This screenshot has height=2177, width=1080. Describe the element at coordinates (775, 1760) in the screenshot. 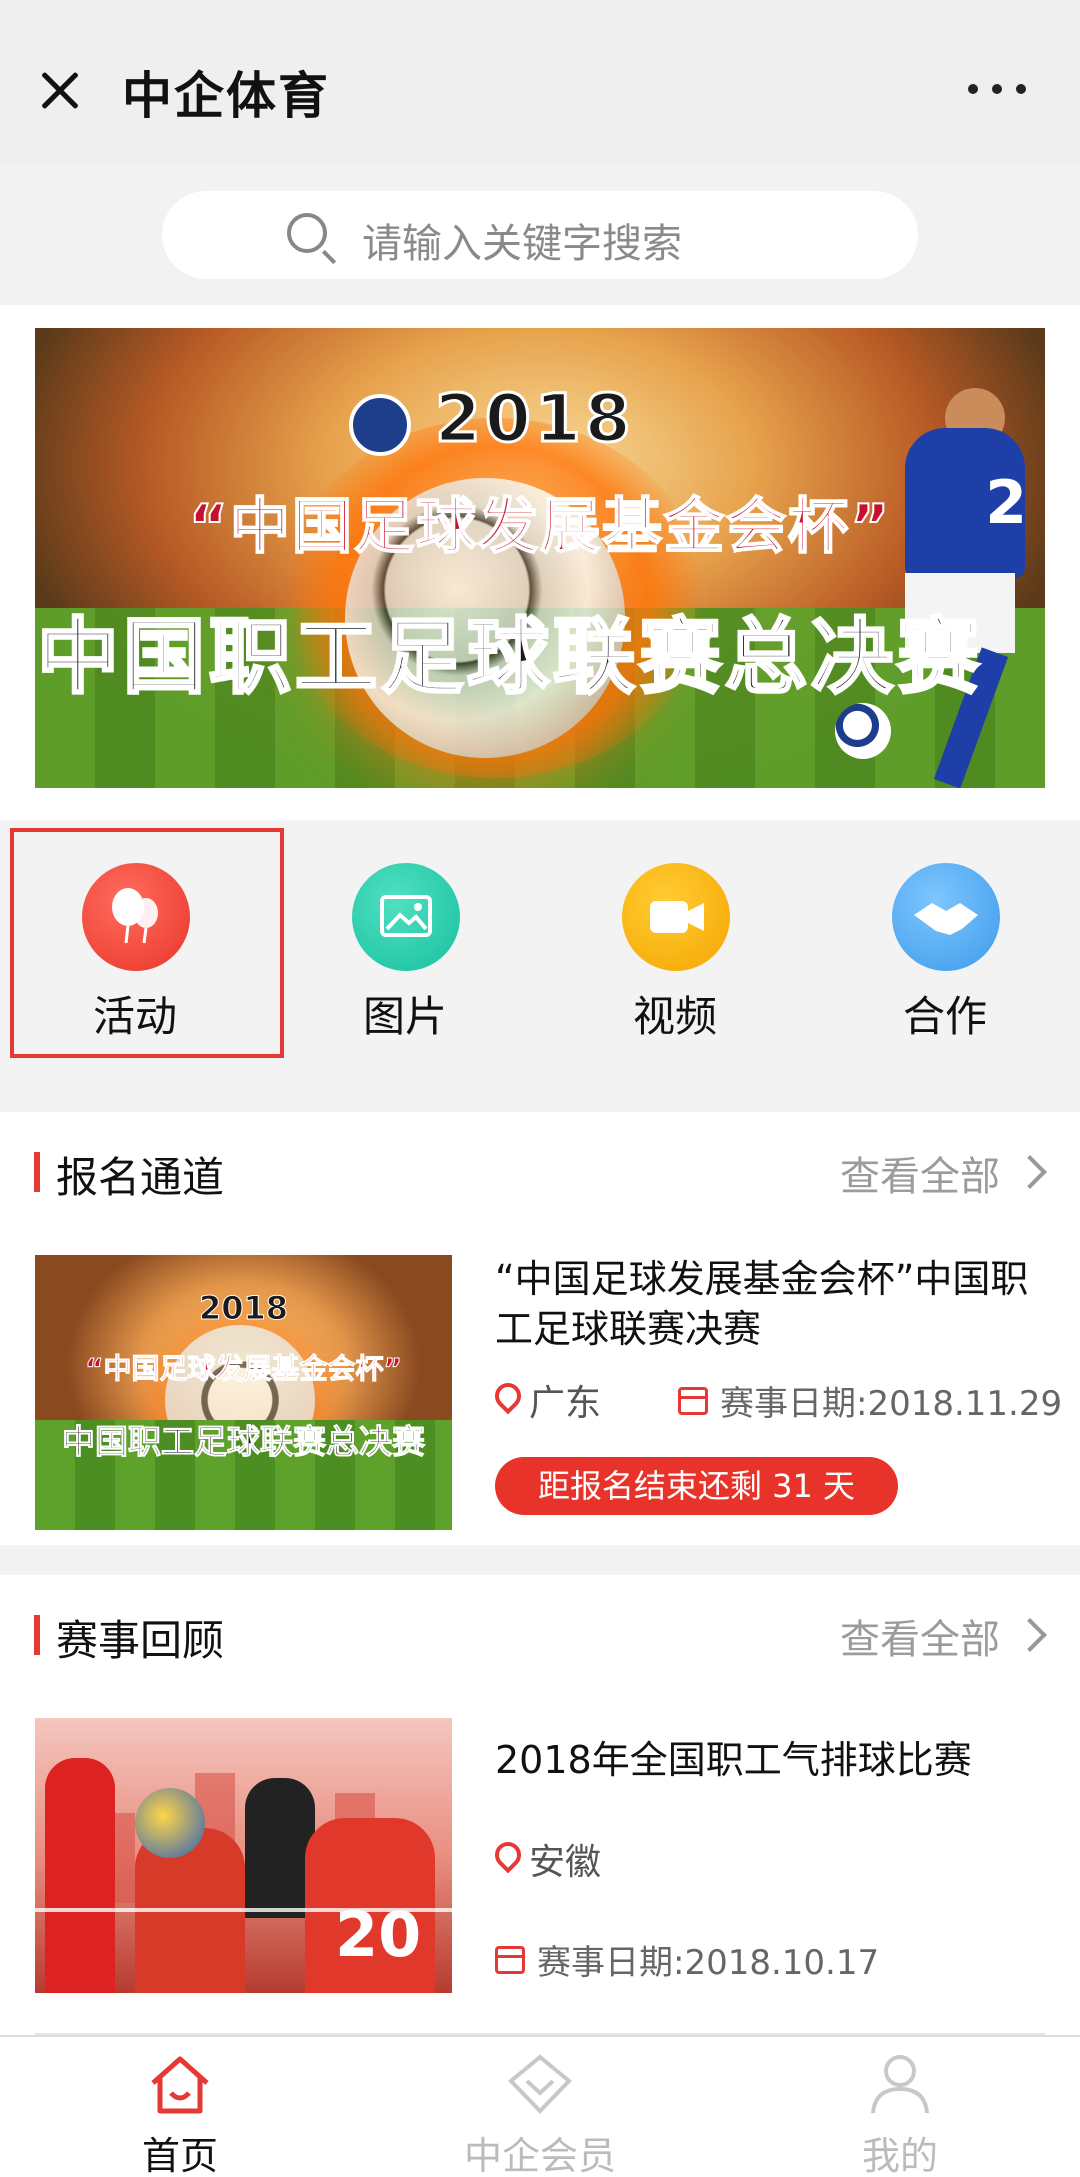

I see `event-title: 2018年全国职工气排球比赛` at that location.